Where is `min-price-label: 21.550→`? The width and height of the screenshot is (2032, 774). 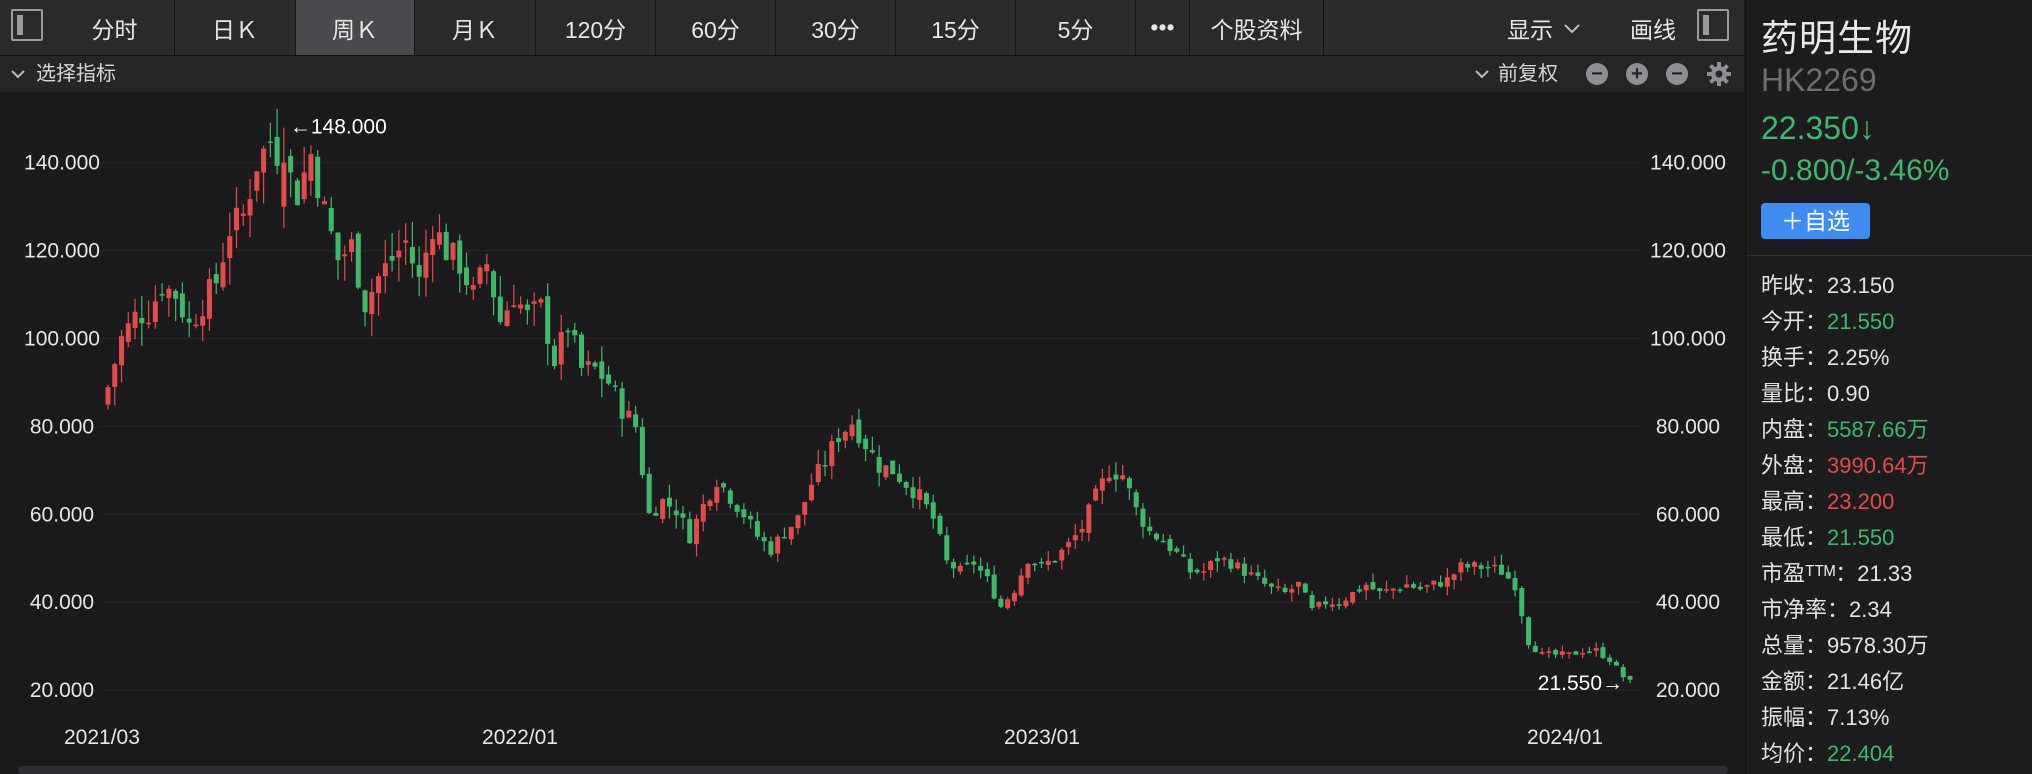 min-price-label: 21.550→ is located at coordinates (1580, 683).